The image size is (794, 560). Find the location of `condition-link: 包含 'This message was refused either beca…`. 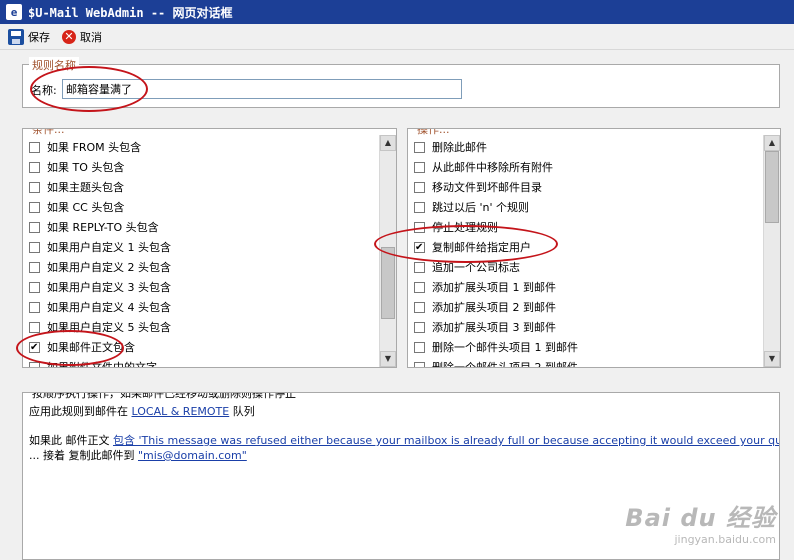

condition-link: 包含 'This message was refused either beca… is located at coordinates (446, 440).